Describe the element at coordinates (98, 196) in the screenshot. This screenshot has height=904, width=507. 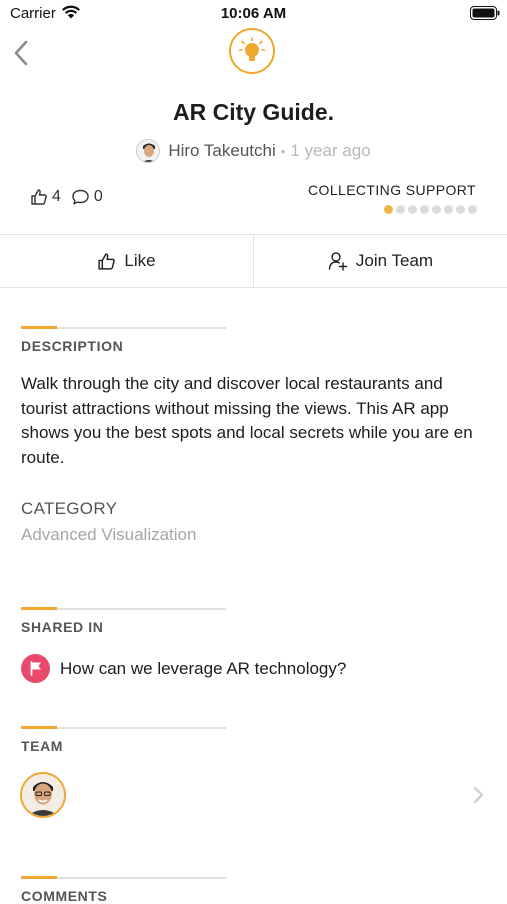
I see `comment-count: 0` at that location.